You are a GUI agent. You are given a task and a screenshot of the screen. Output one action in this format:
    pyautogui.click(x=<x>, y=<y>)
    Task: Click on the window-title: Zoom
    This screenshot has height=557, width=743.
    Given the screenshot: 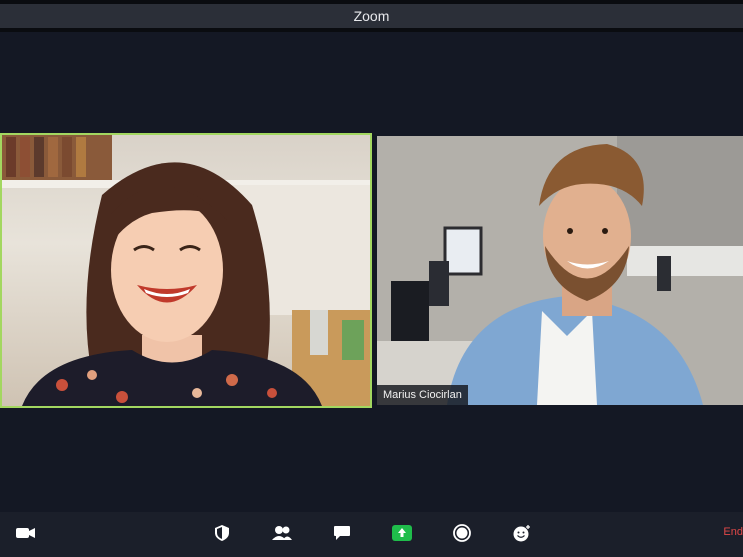 What is the action you would take?
    pyautogui.click(x=371, y=16)
    